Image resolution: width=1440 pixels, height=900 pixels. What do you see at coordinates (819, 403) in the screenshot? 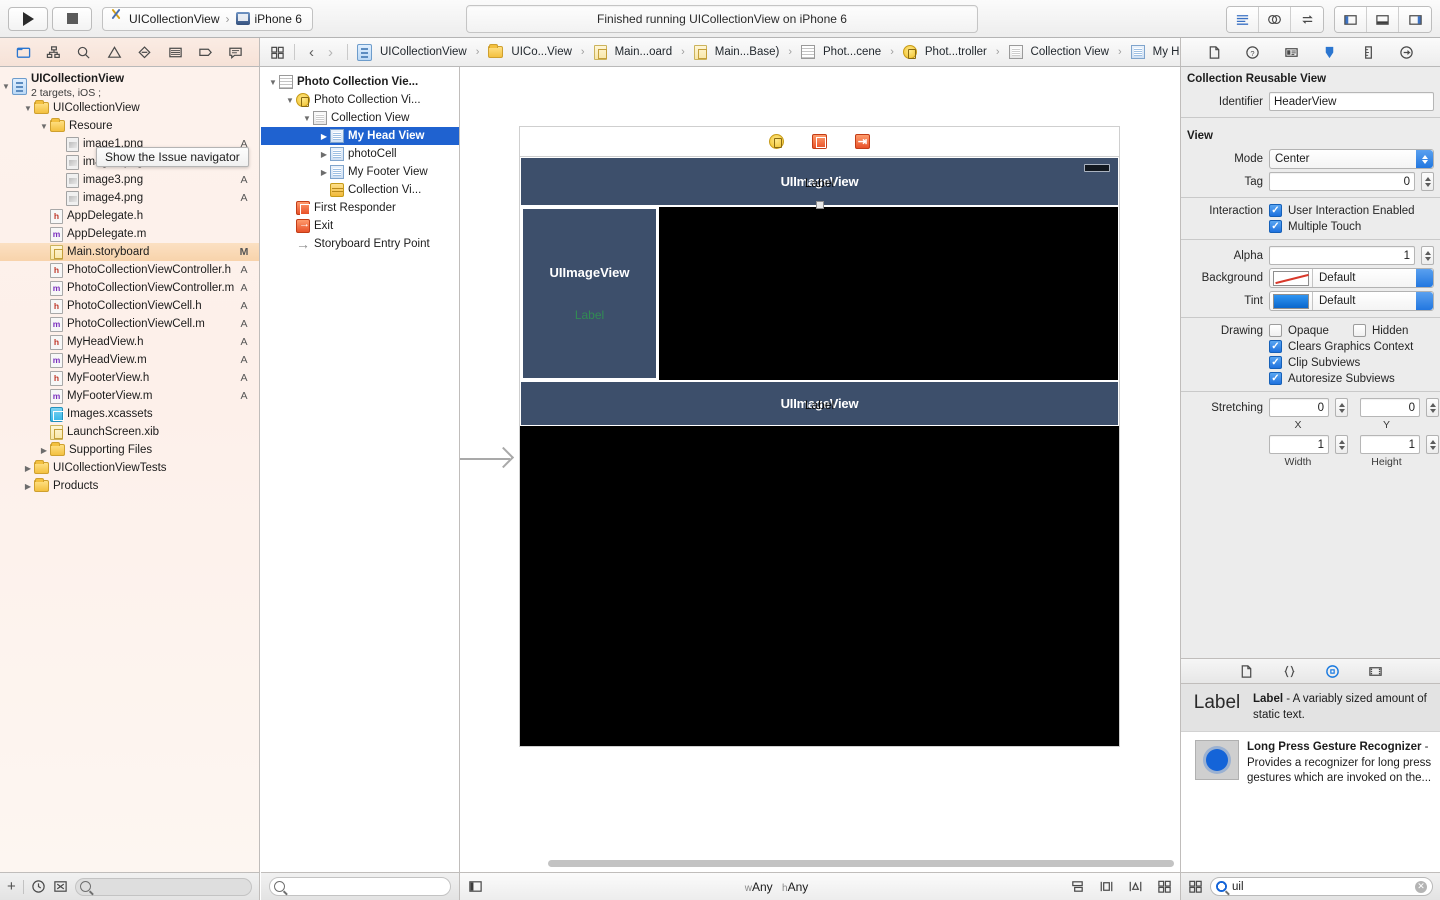
I see `my-footer-view: UIImageView Label` at bounding box center [819, 403].